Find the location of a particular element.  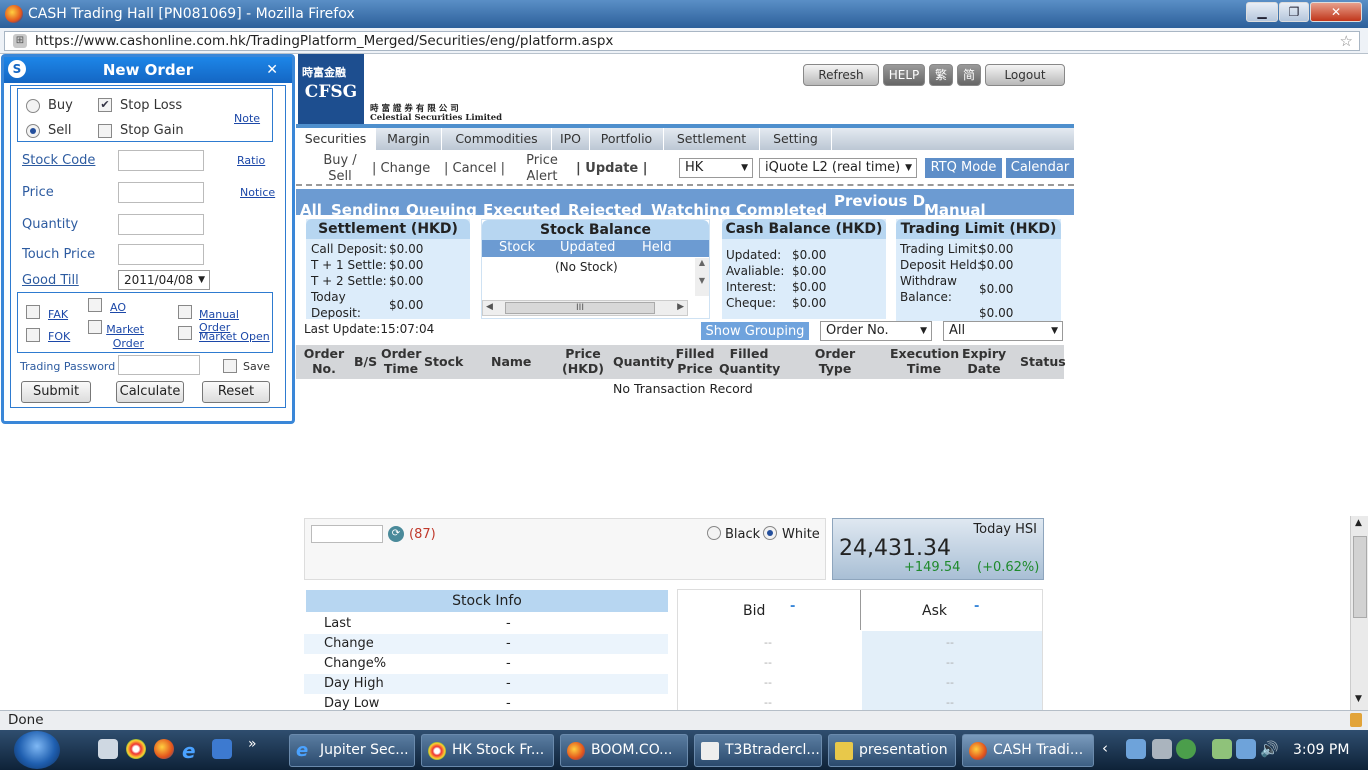

quantity-input is located at coordinates (161, 224).